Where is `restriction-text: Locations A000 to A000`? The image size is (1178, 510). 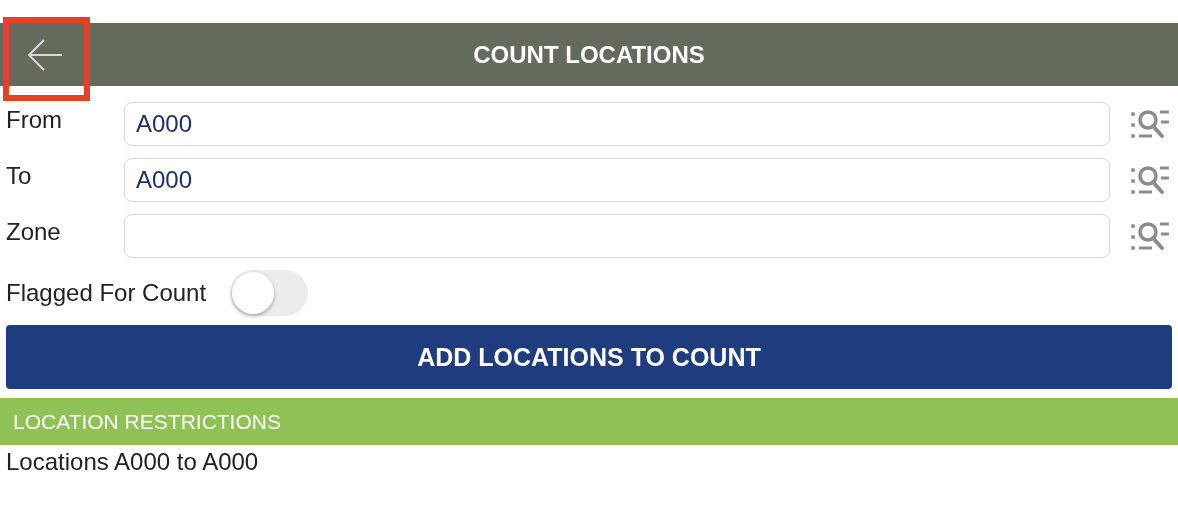
restriction-text: Locations A000 to A000 is located at coordinates (132, 462).